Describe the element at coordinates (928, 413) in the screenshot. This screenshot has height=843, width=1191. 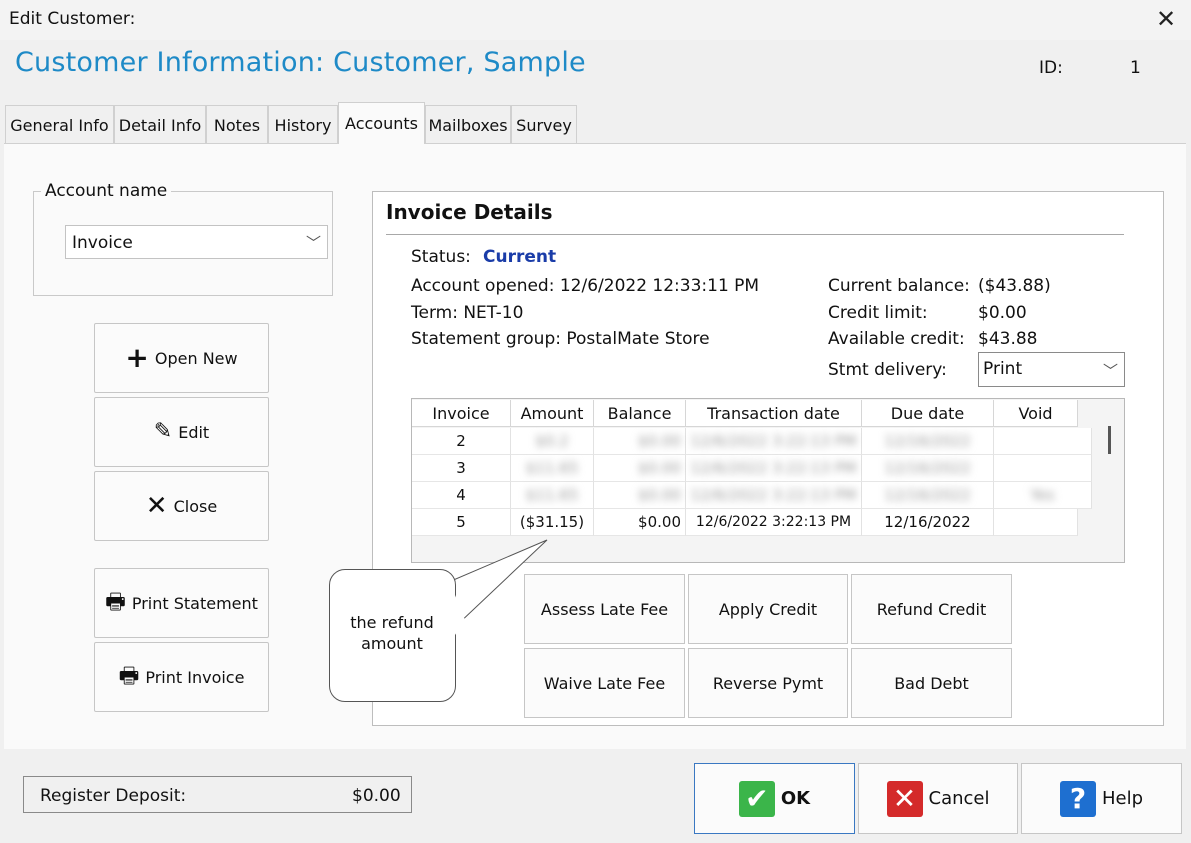
I see `column-header-due-date: Due date` at that location.